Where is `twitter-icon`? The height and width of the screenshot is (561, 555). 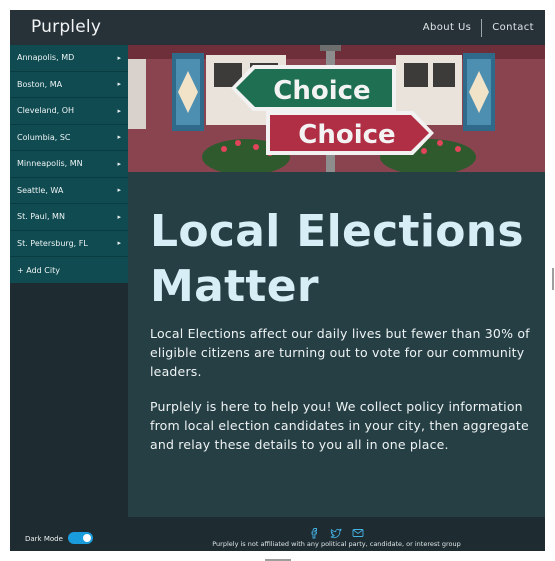 twitter-icon is located at coordinates (336, 531).